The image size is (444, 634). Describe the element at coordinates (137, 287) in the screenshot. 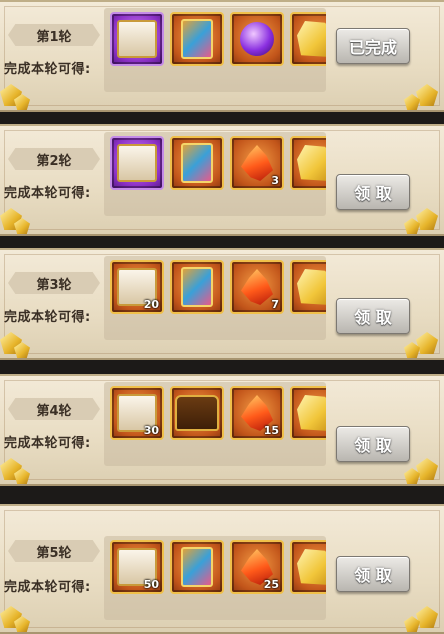

I see `reward-slot: 20` at that location.